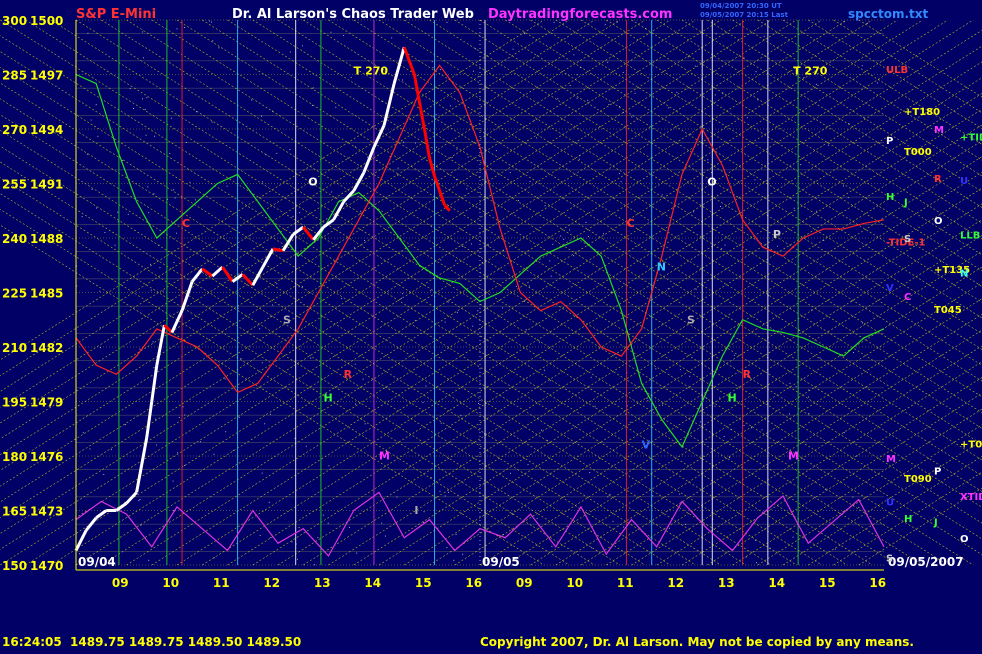 The image size is (982, 654). I want to click on right-label: R, so click(938, 179).